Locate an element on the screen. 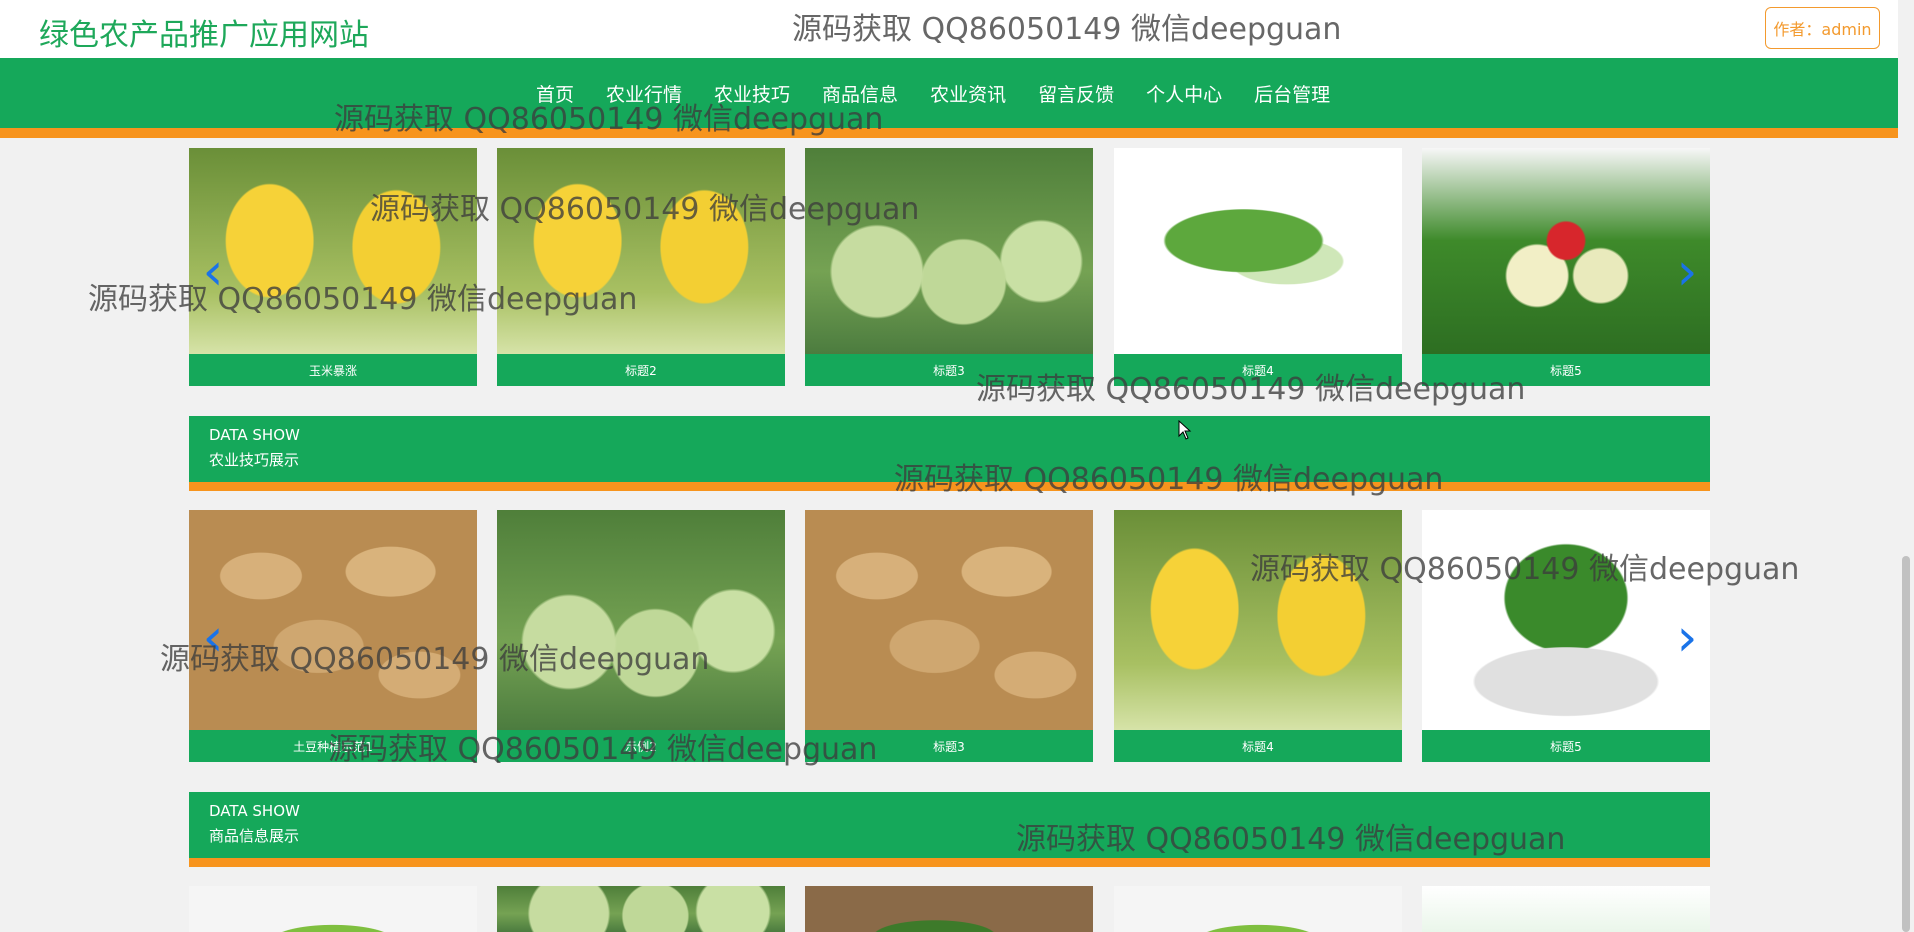 This screenshot has width=1914, height=932. tips-card: 标题3 is located at coordinates (949, 636).